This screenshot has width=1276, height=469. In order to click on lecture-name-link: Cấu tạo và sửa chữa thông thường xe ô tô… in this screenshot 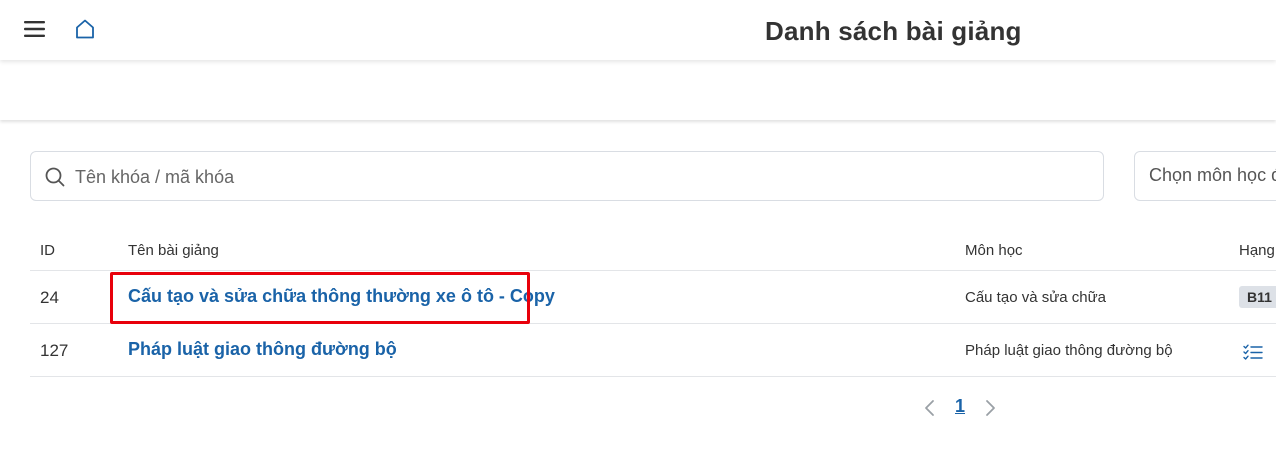, I will do `click(341, 296)`.